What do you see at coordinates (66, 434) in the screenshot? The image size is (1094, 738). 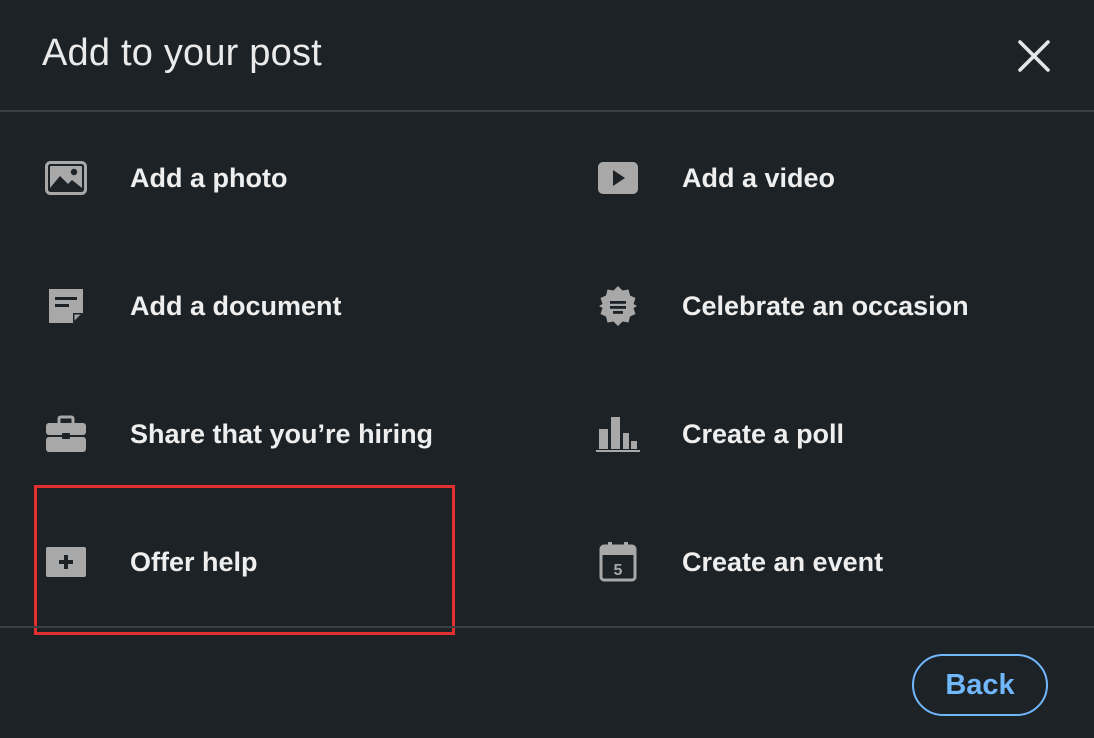 I see `briefcase-icon` at bounding box center [66, 434].